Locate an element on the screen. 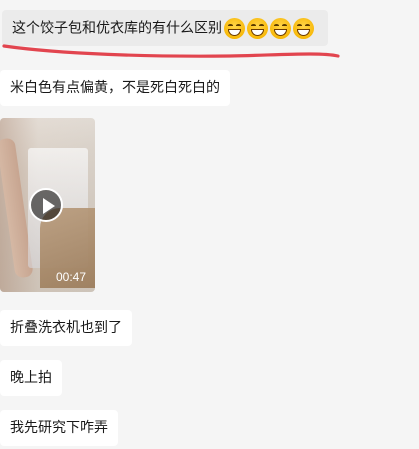  message-text: 米白色有点偏黄，不是死白死白的 is located at coordinates (115, 88).